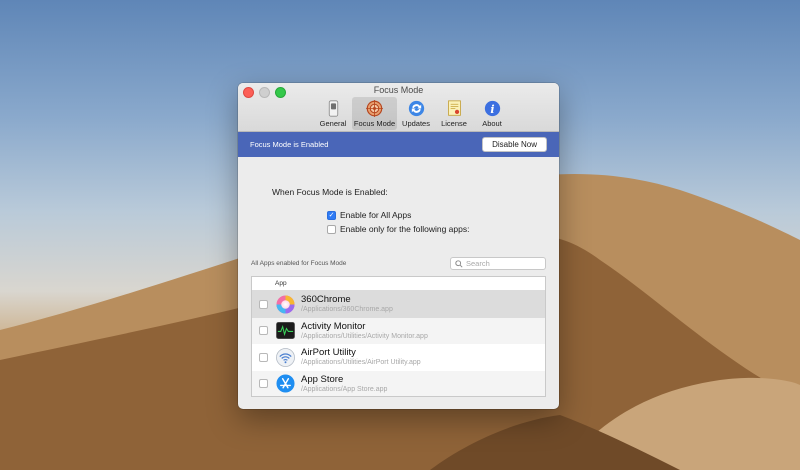 This screenshot has width=800, height=470. I want to click on app-list-caption: All Apps enabled for Focus Mode, so click(299, 263).